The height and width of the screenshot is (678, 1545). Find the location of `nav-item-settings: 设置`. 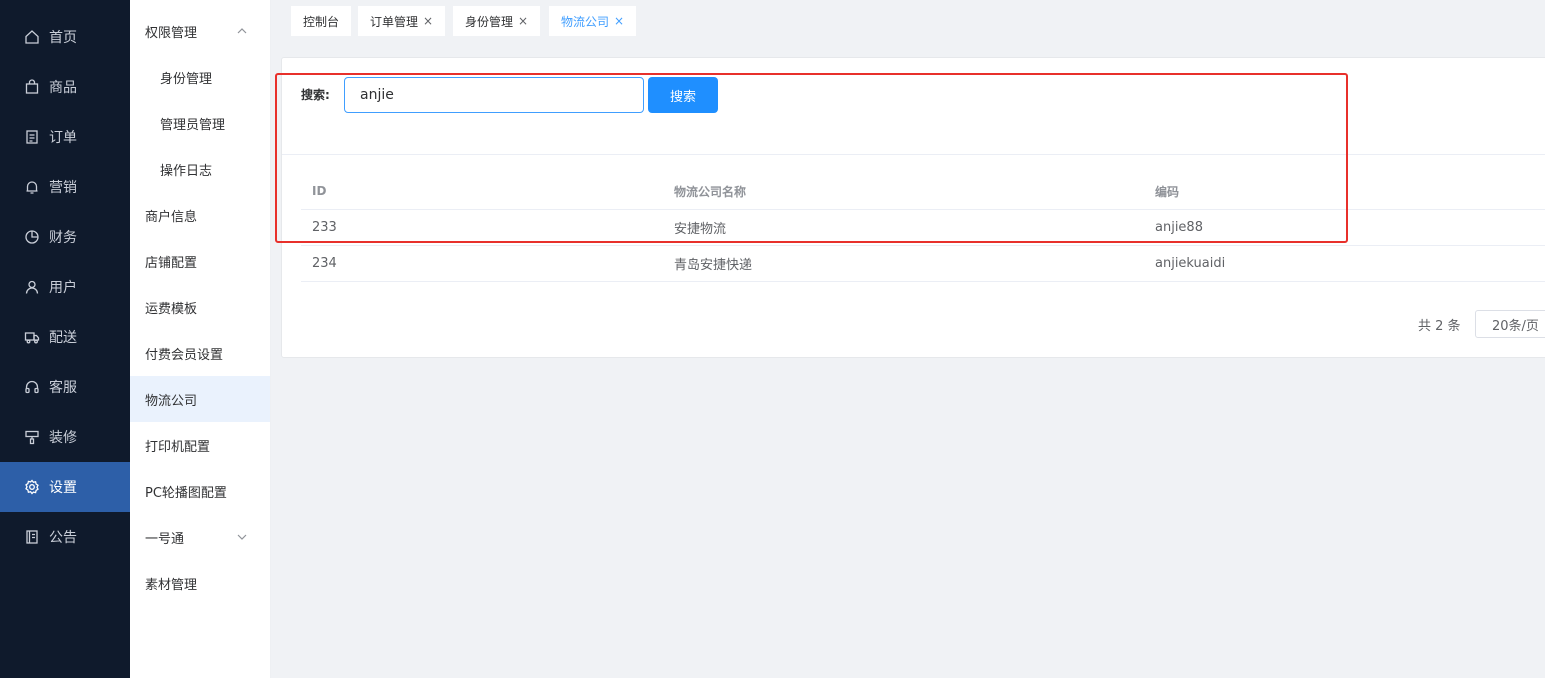

nav-item-settings: 设置 is located at coordinates (65, 487).